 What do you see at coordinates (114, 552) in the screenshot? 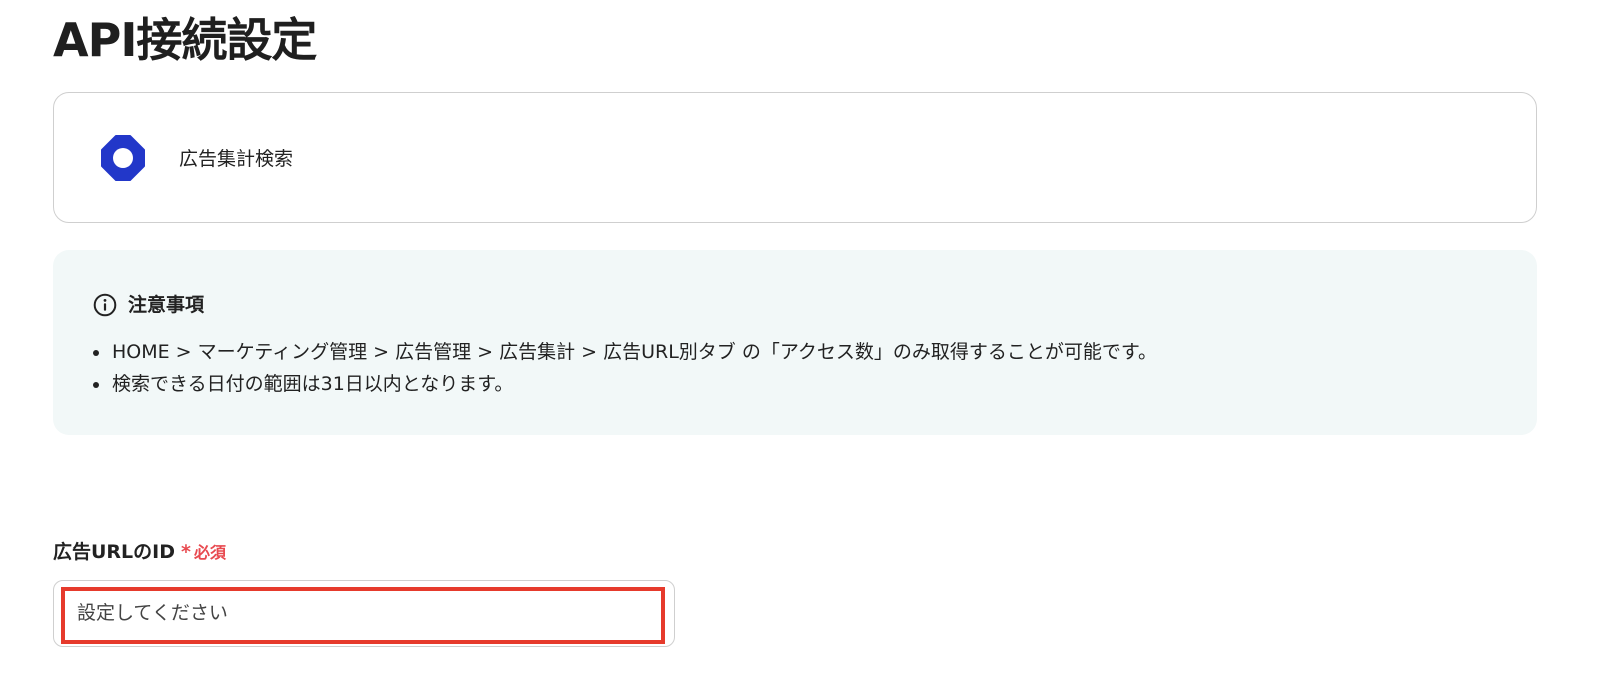
I see `ad-url-id-label-text: 広告URLのID` at bounding box center [114, 552].